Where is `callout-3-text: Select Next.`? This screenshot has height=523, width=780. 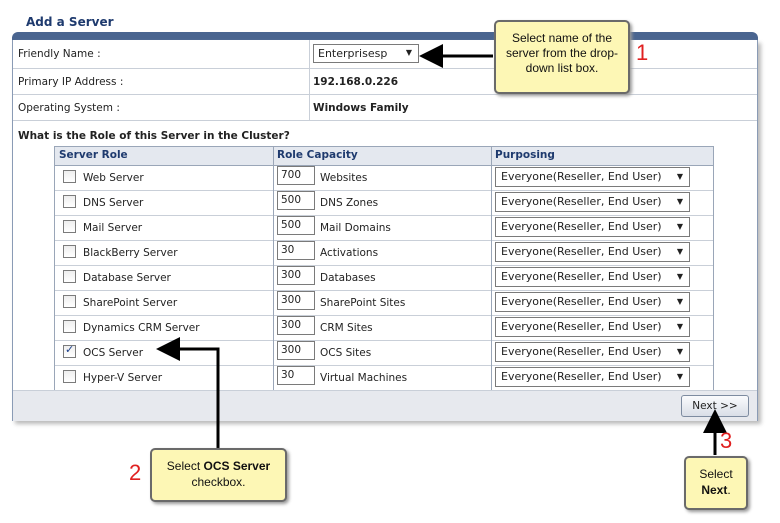
callout-3-text: Select Next. is located at coordinates (716, 478).